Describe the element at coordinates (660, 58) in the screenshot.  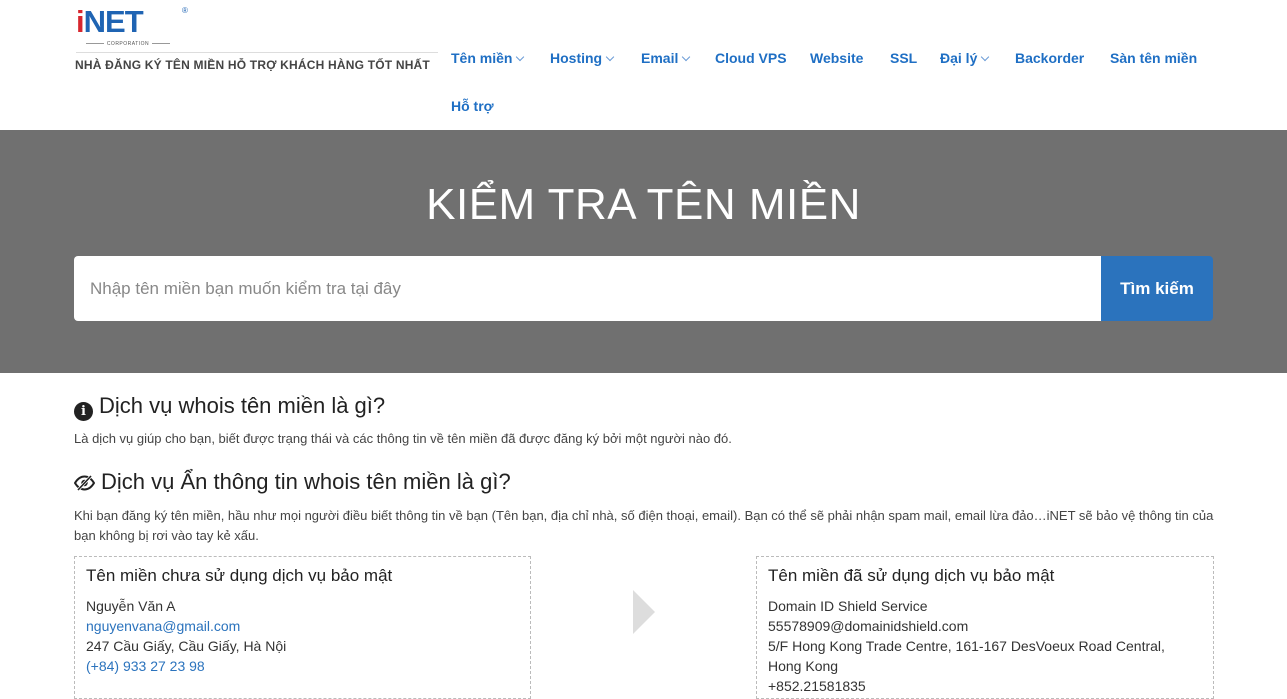
I see `nav-label: Email` at that location.